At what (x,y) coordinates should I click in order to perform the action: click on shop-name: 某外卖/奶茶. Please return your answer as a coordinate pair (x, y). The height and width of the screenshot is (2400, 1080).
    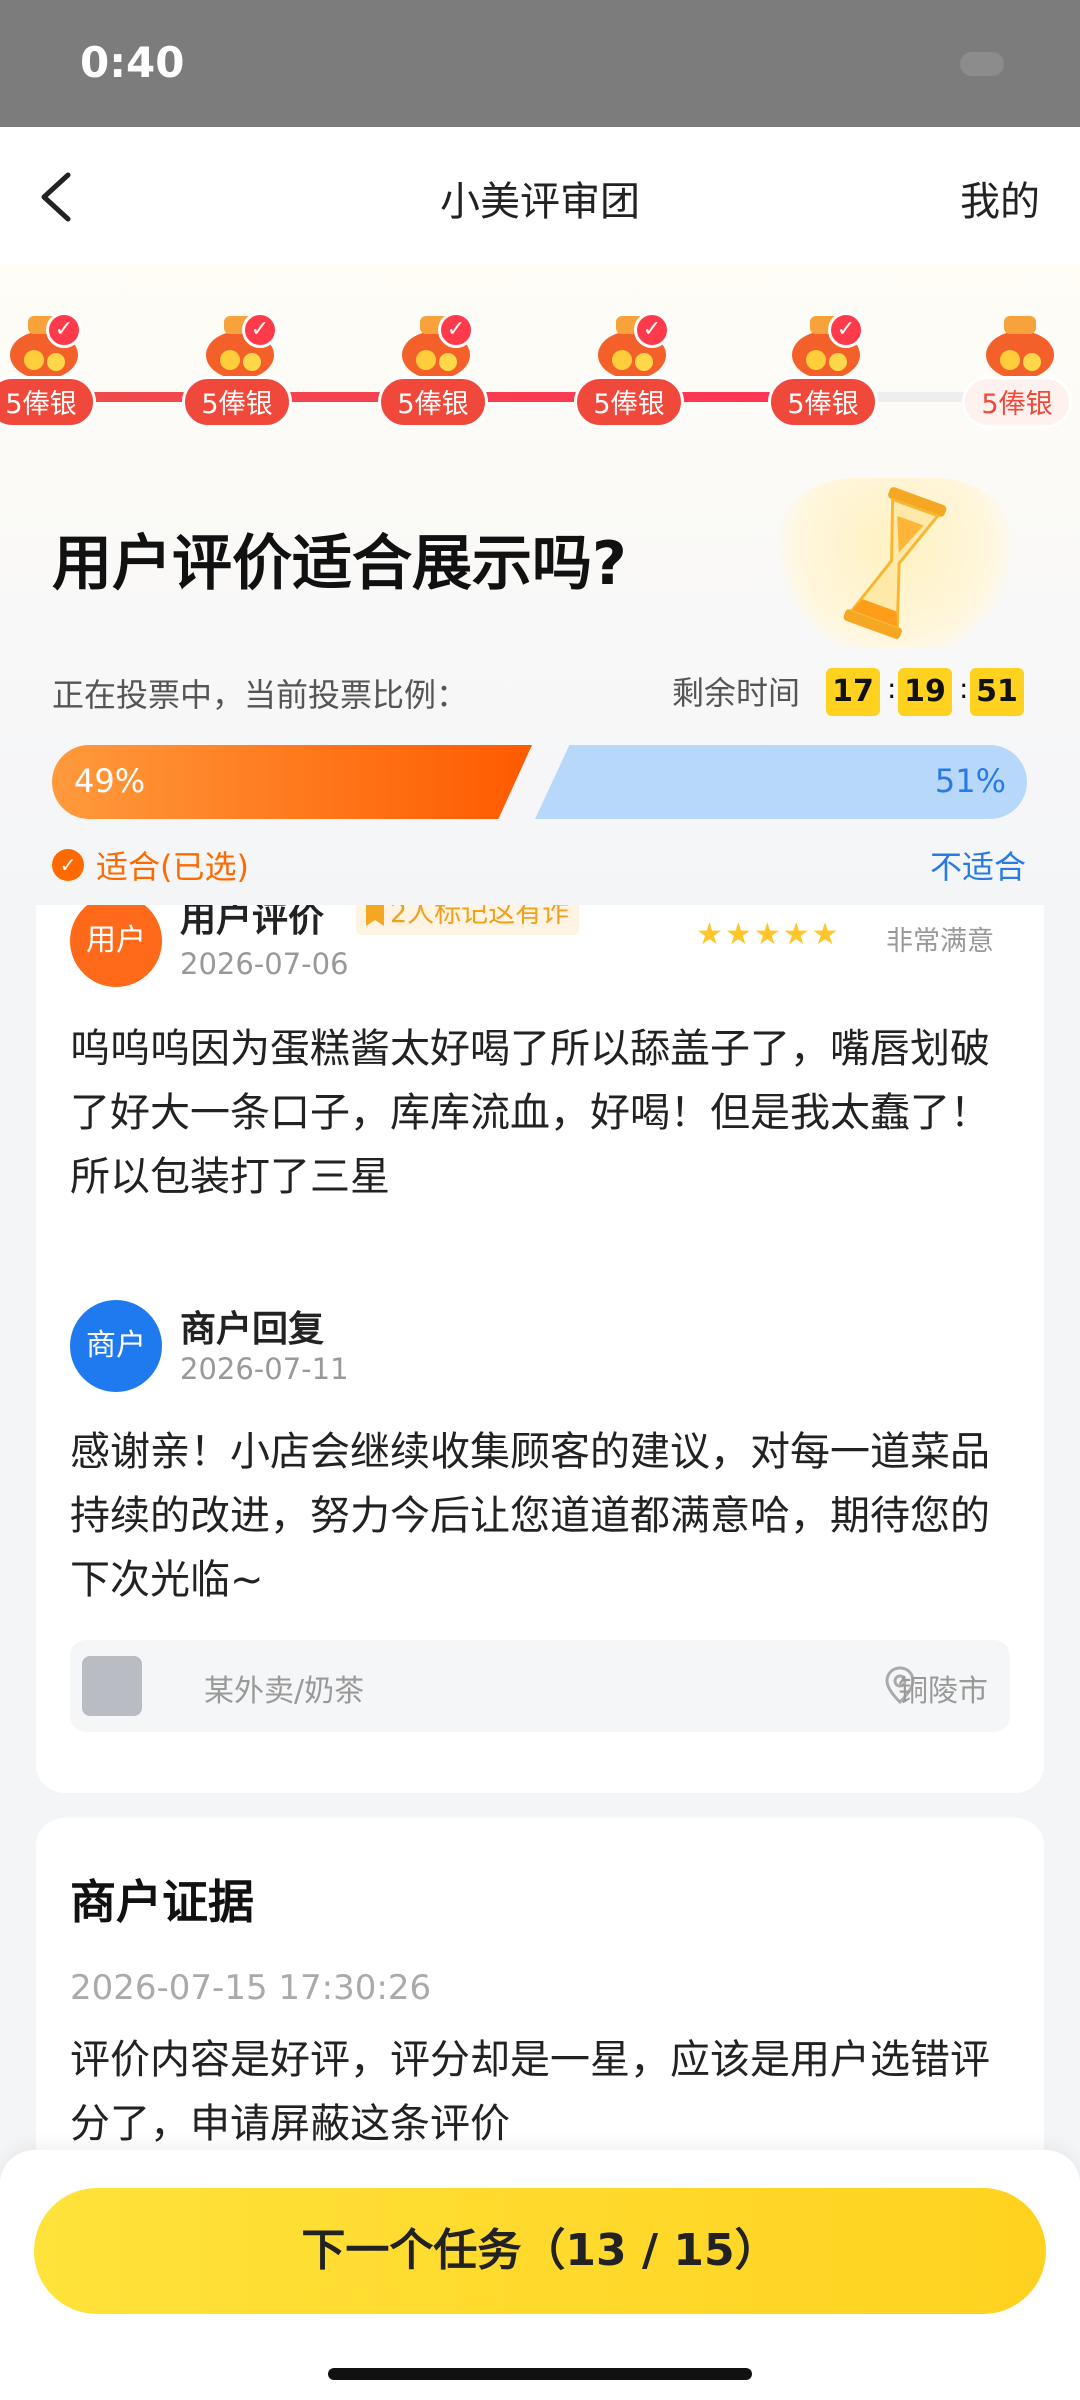
    Looking at the image, I should click on (284, 1691).